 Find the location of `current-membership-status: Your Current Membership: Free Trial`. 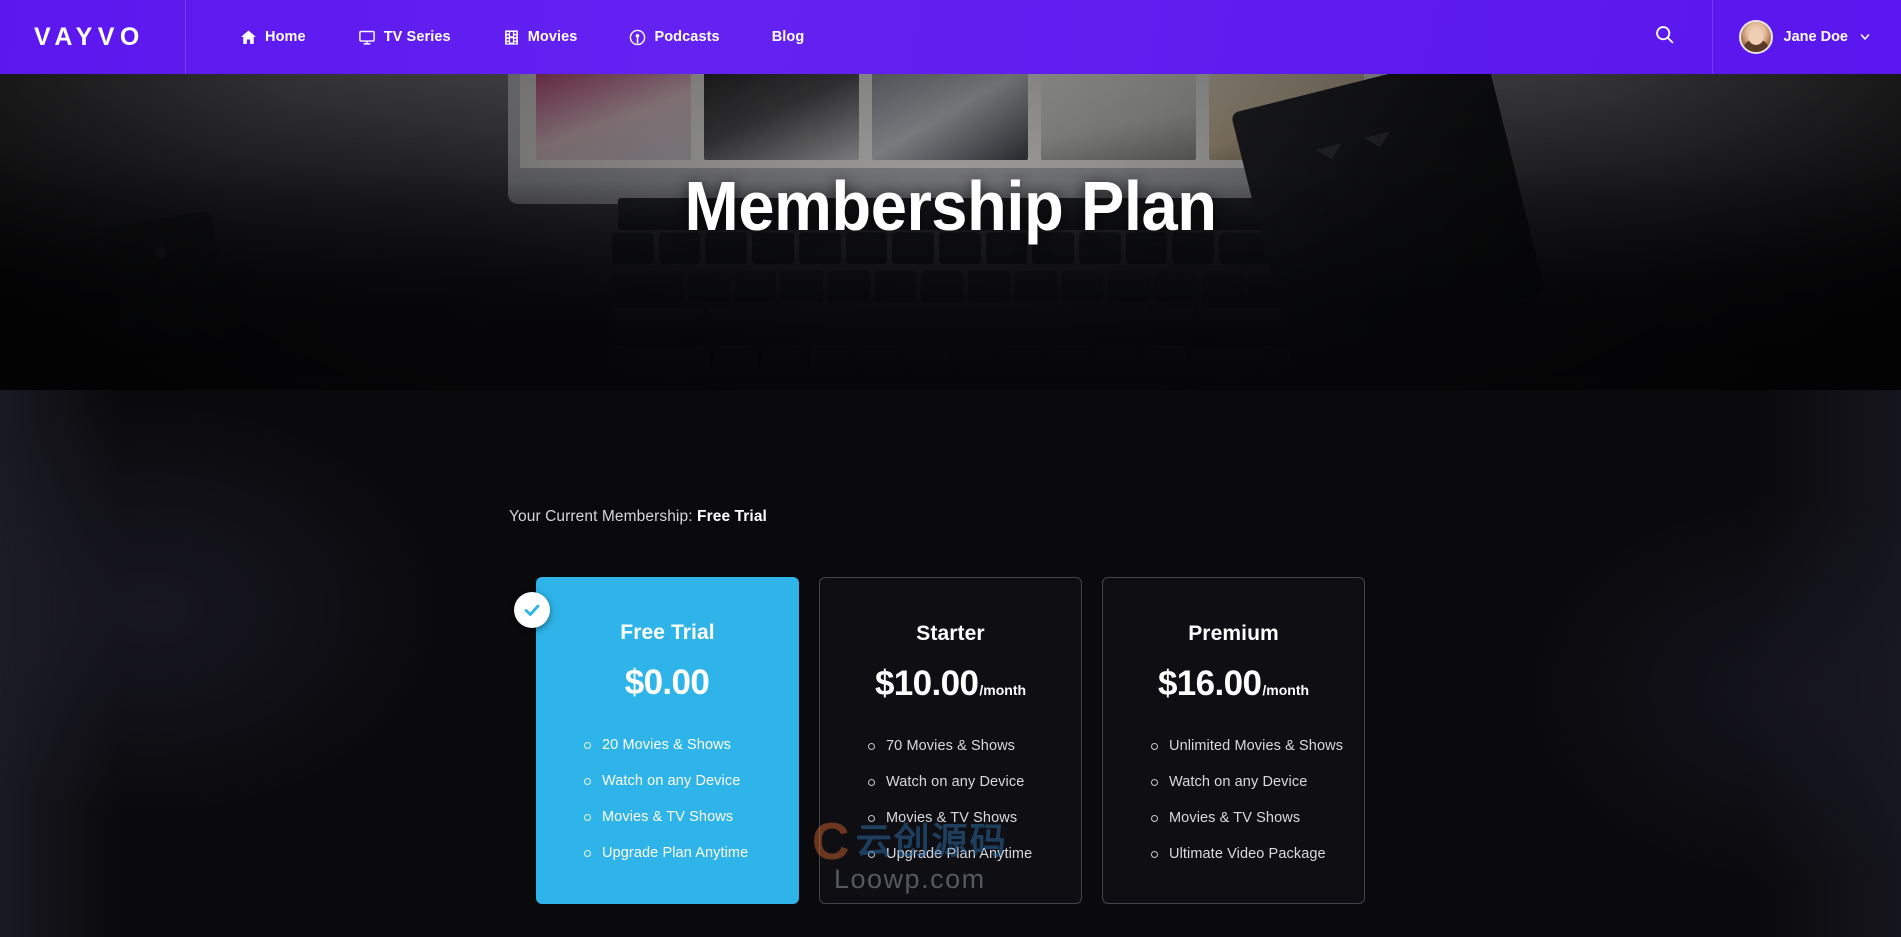

current-membership-status: Your Current Membership: Free Trial is located at coordinates (638, 517).